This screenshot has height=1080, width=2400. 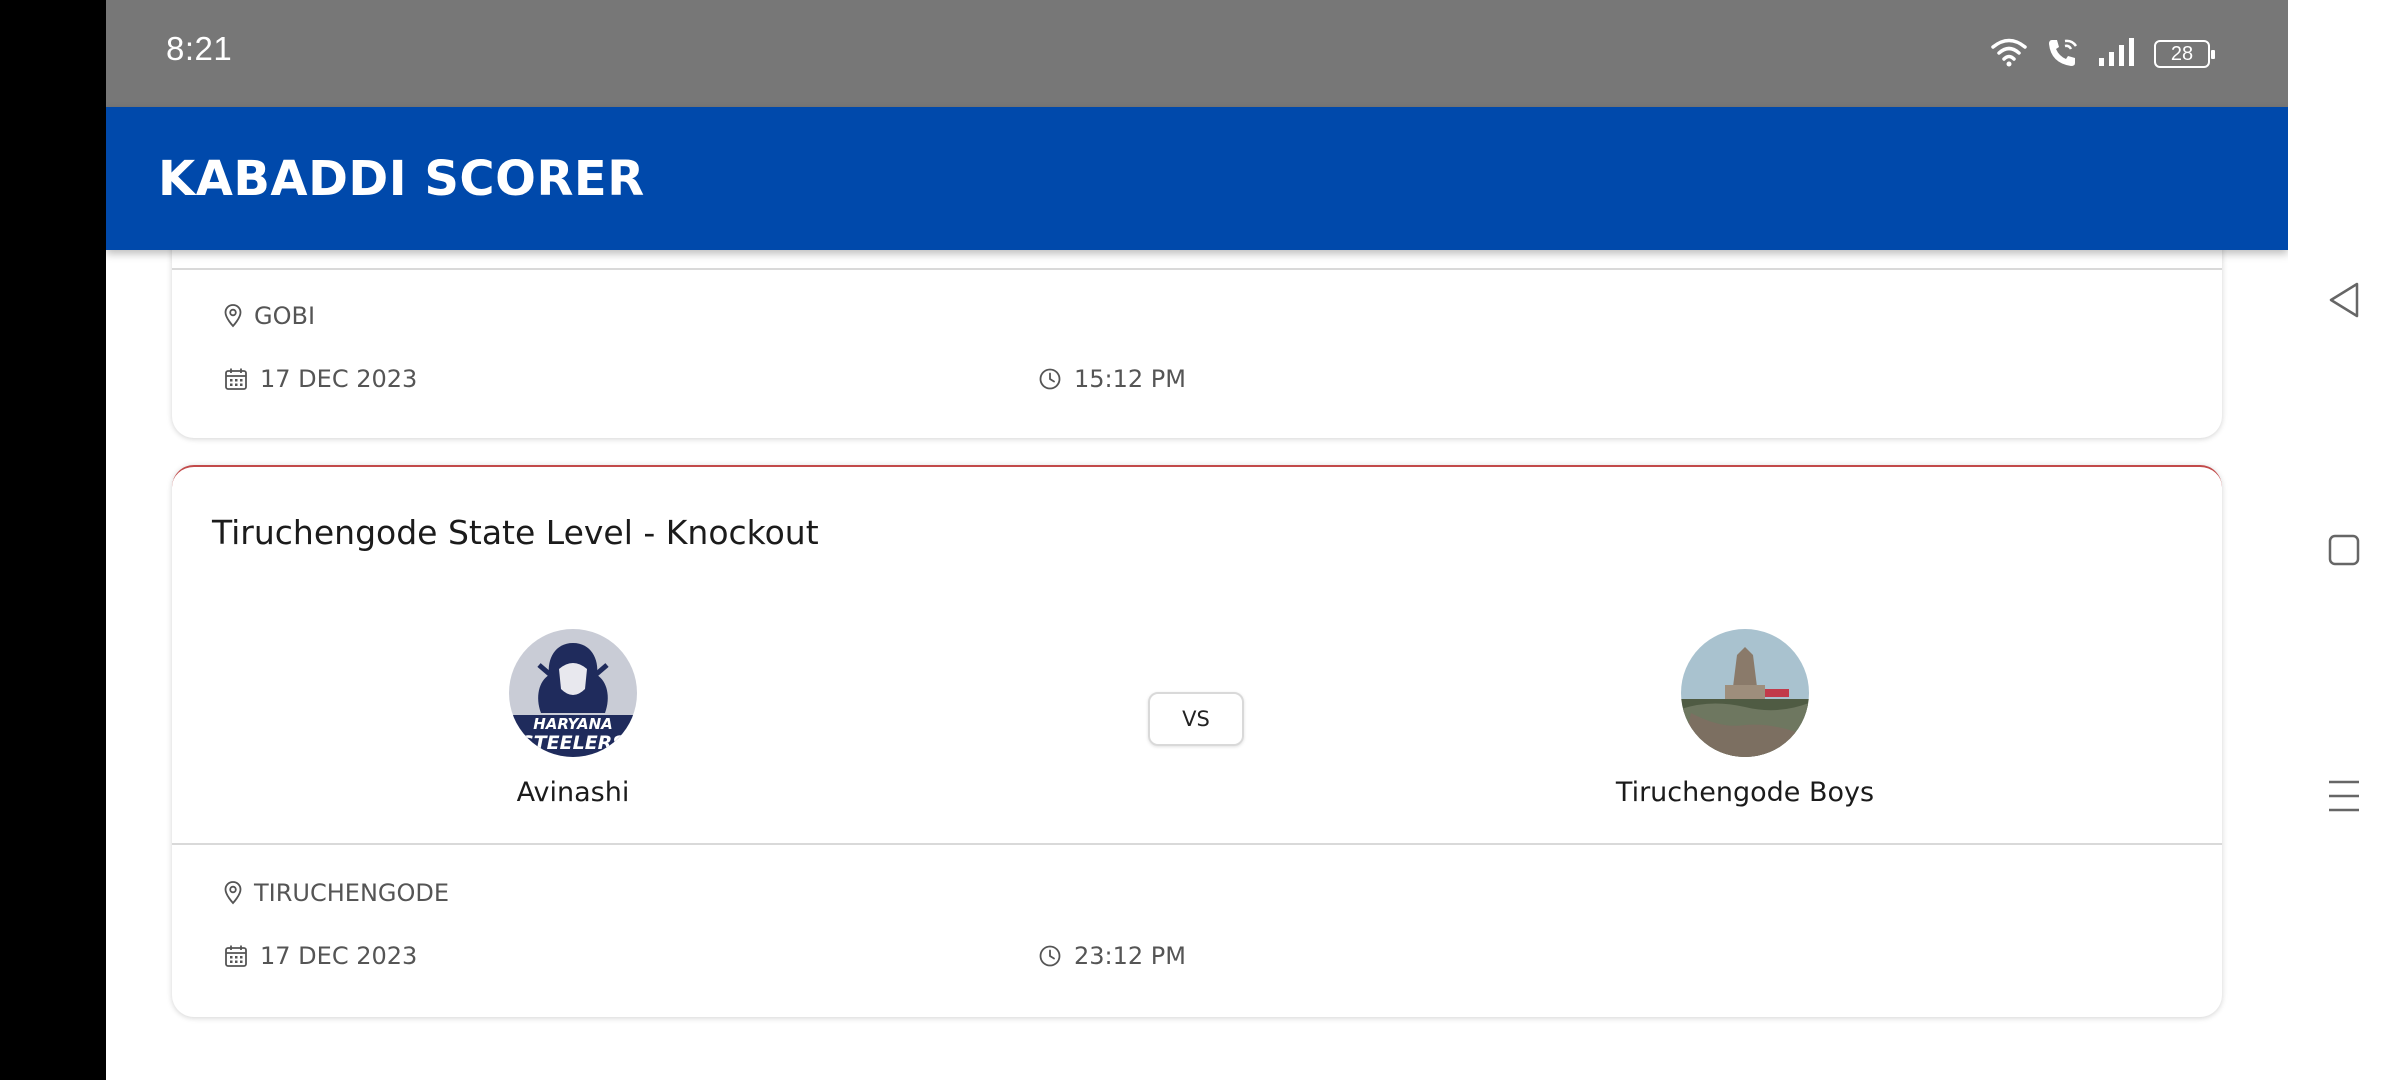 I want to click on app-title: KABADDI SCORER, so click(x=401, y=179).